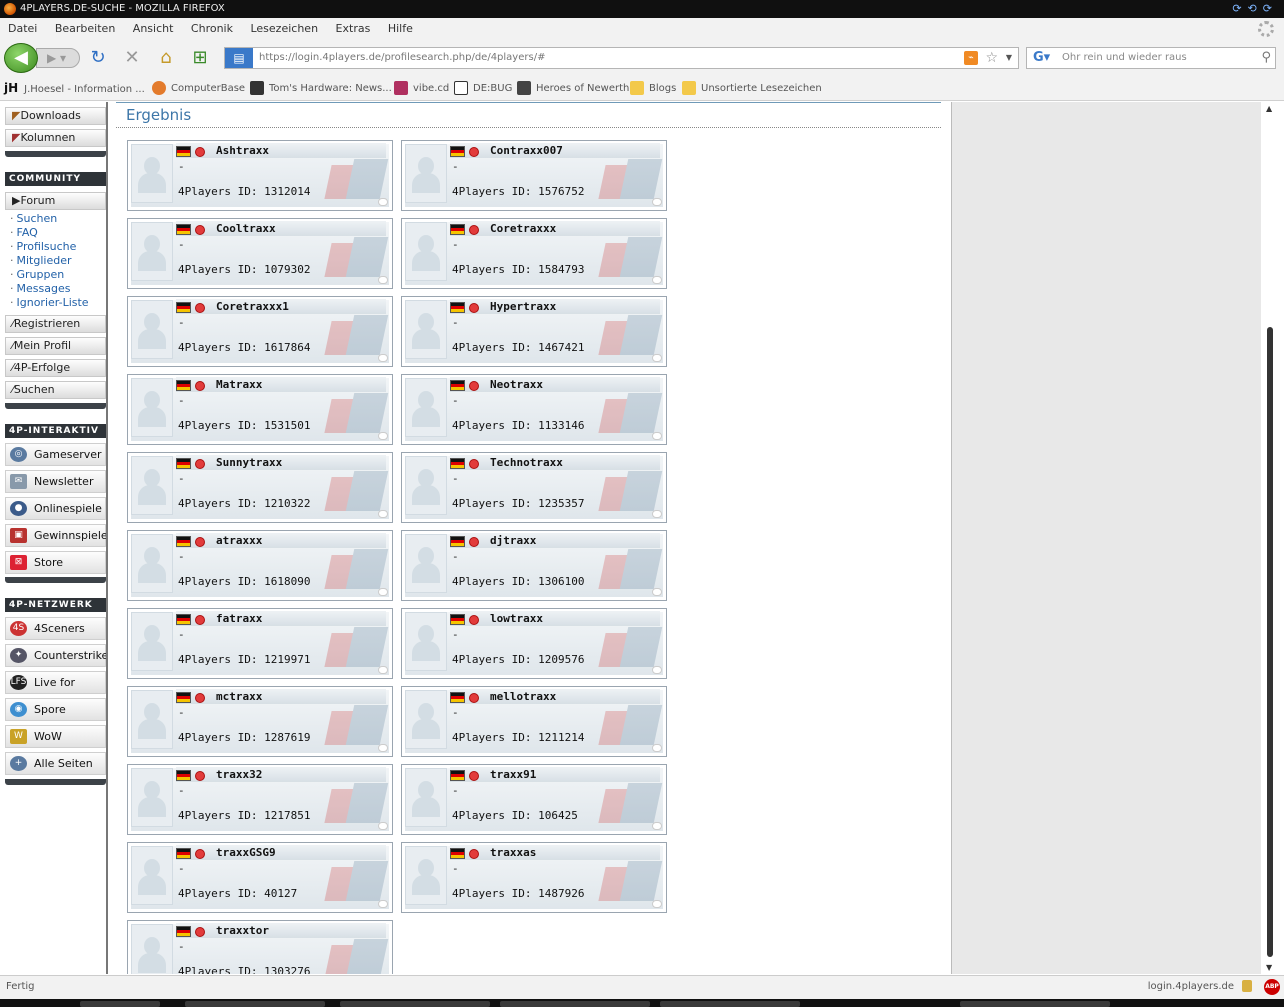 This screenshot has height=1007, width=1284. Describe the element at coordinates (516, 618) in the screenshot. I see `profile-username: lowtraxx` at that location.